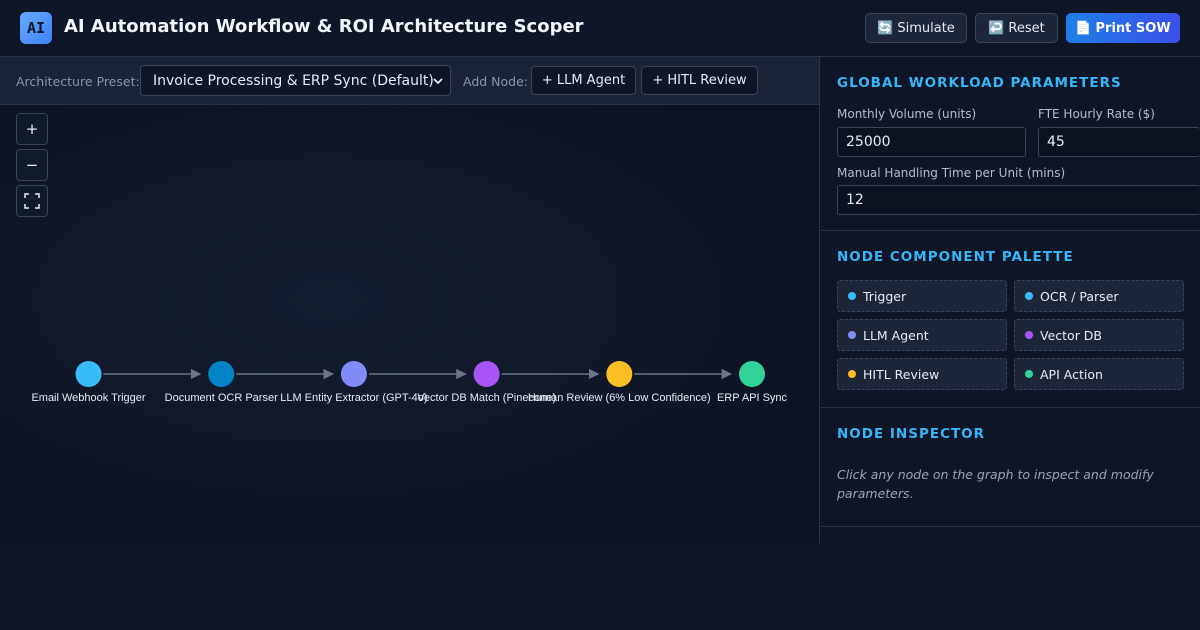 The image size is (1200, 630). I want to click on palette-item-label: LLM Agent, so click(896, 335).